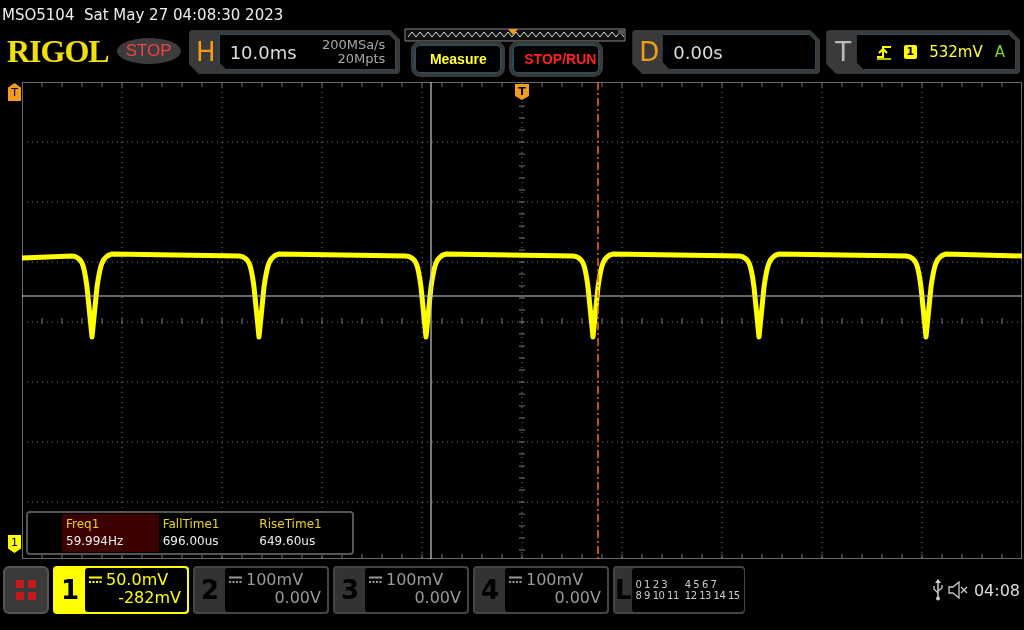 The width and height of the screenshot is (1024, 630). I want to click on panel-letter: H, so click(205, 52).